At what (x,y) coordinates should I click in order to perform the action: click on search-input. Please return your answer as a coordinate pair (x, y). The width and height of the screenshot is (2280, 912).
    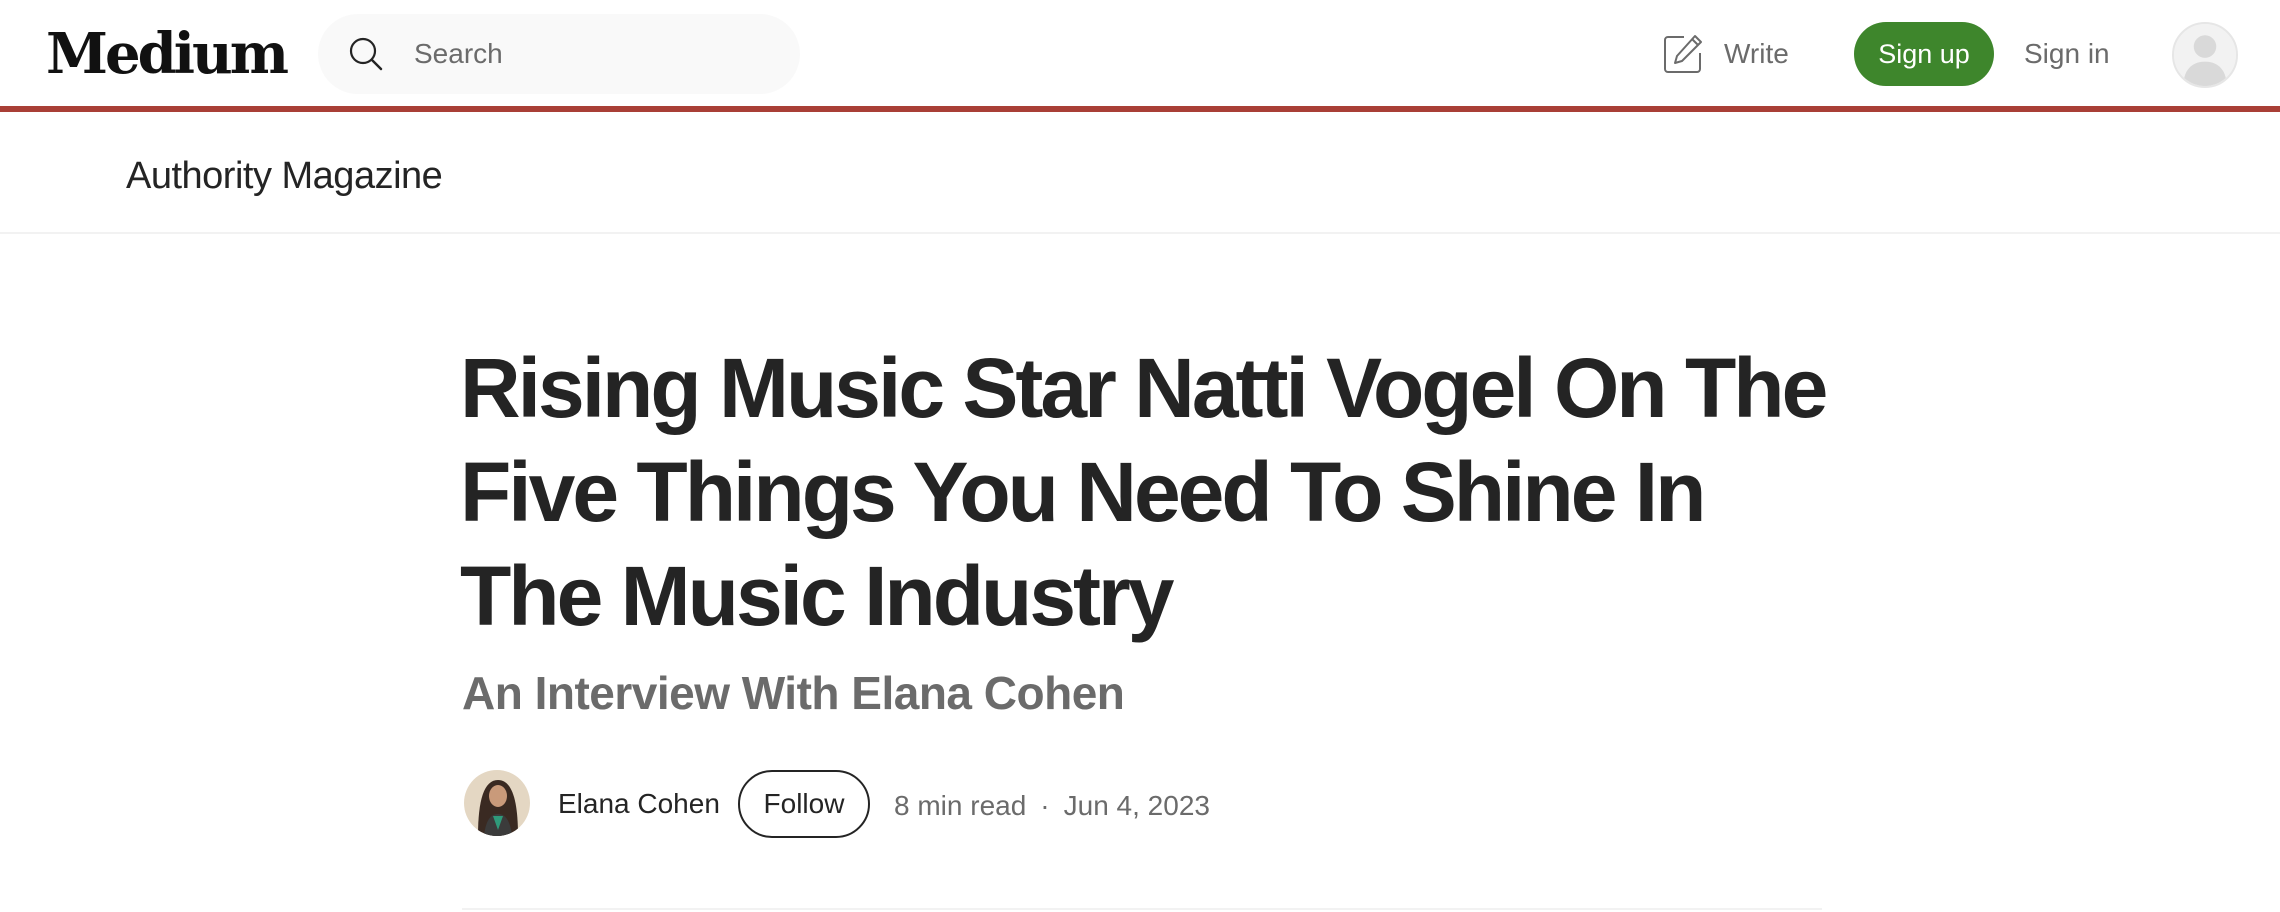
    Looking at the image, I should click on (594, 54).